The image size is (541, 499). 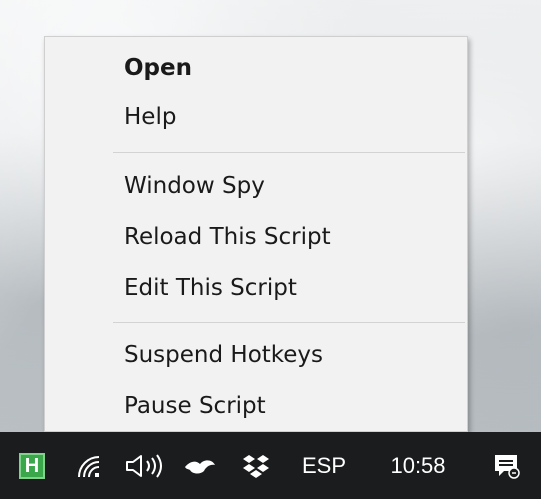 I want to click on onedrive-icon, so click(x=200, y=466).